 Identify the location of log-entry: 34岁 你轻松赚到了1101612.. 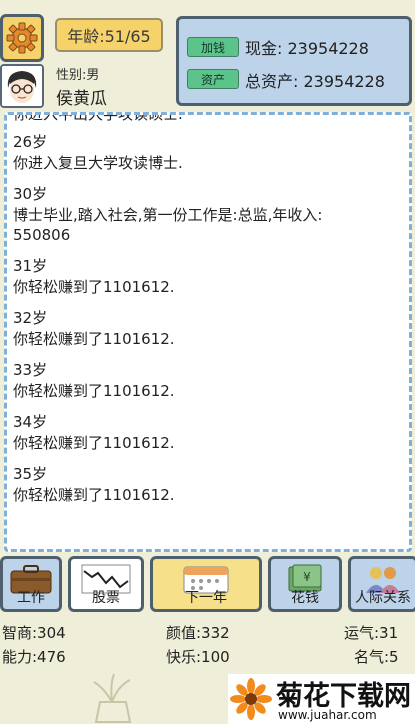
(208, 432).